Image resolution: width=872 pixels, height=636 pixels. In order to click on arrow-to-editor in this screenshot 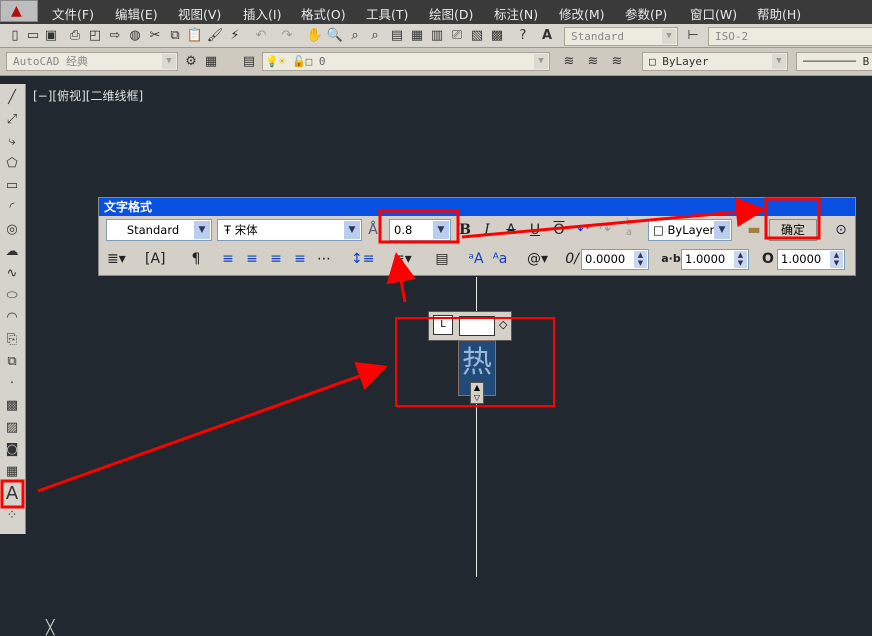, I will do `click(212, 427)`.